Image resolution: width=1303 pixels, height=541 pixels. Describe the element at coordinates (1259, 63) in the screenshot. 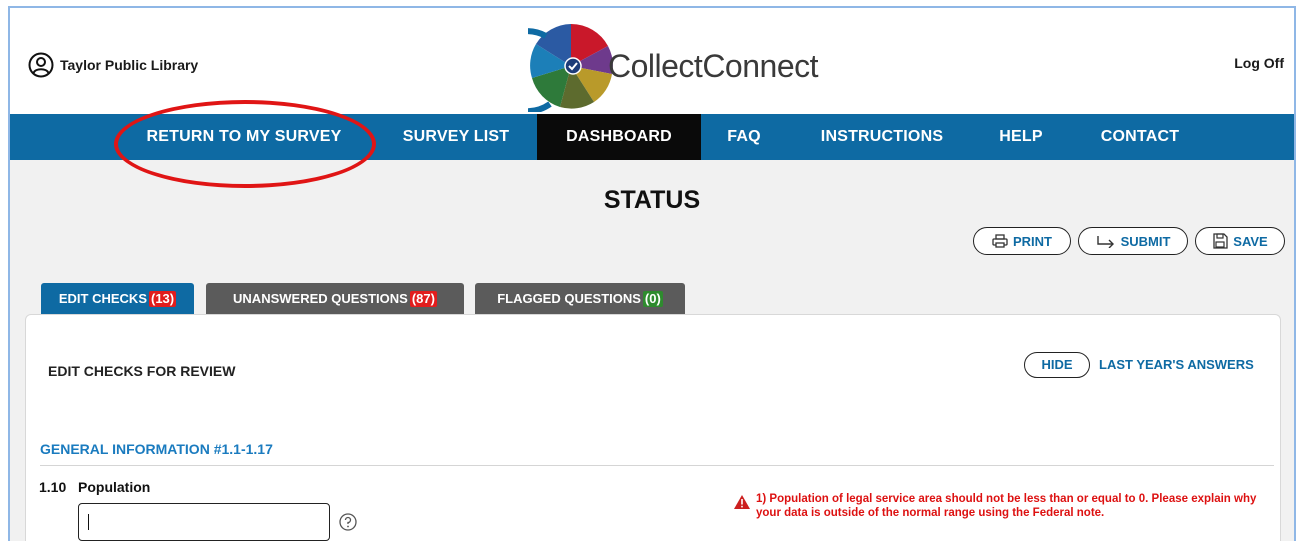

I see `logoff-link: Log Off` at that location.